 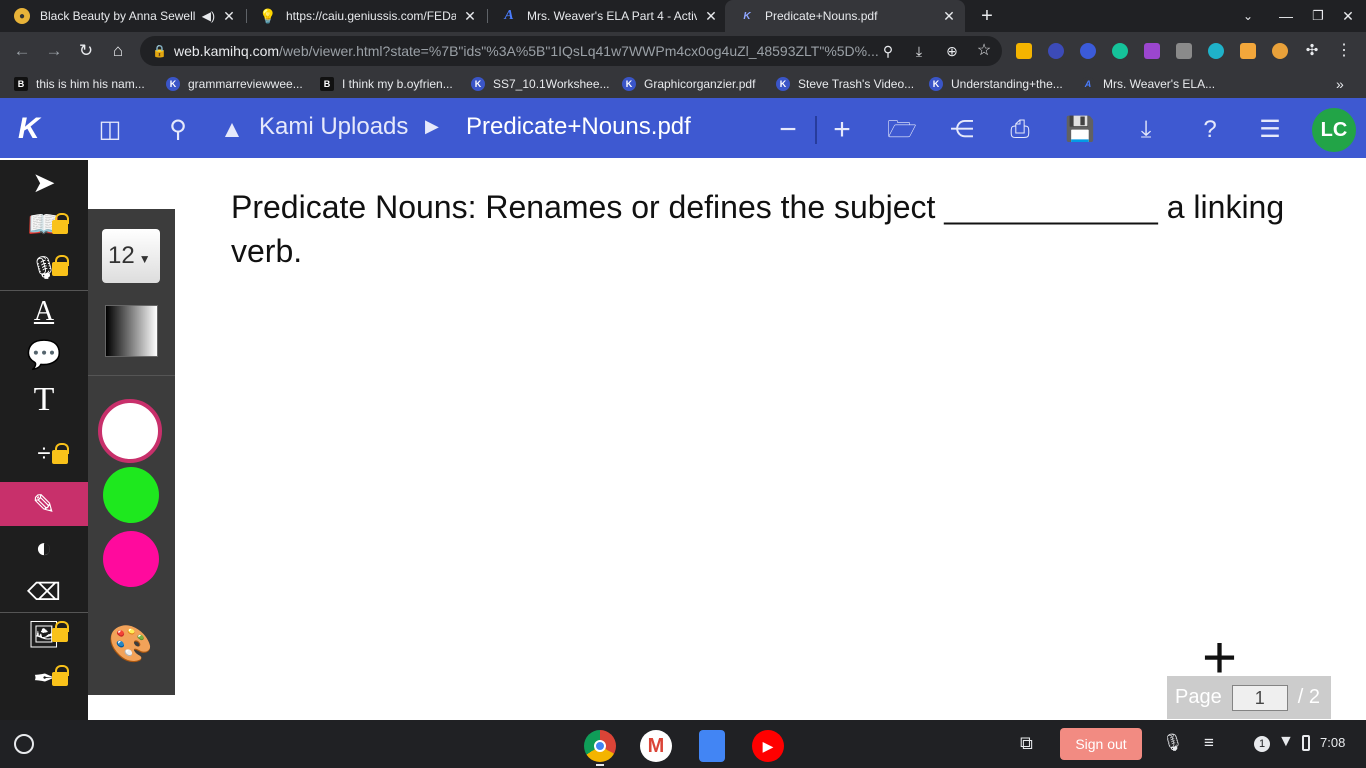 I want to click on location-icon: ⚲, so click(x=888, y=51).